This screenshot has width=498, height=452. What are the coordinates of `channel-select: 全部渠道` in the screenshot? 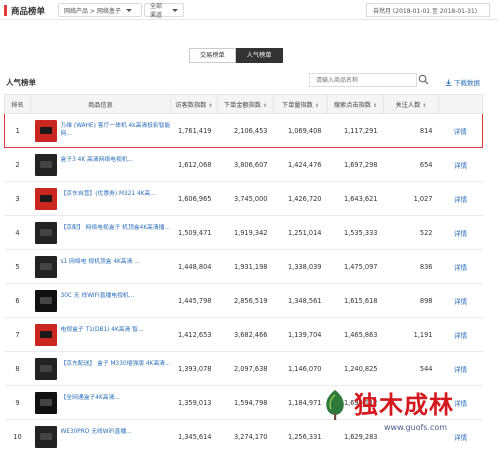 It's located at (164, 11).